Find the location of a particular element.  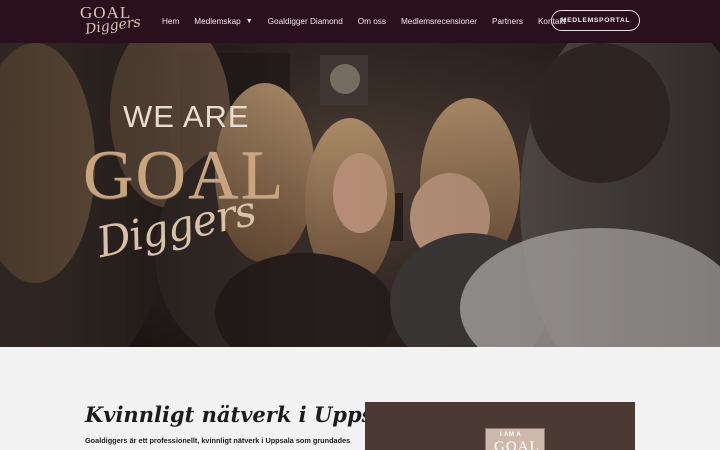

chevron-down-icon: ▼ is located at coordinates (249, 21).